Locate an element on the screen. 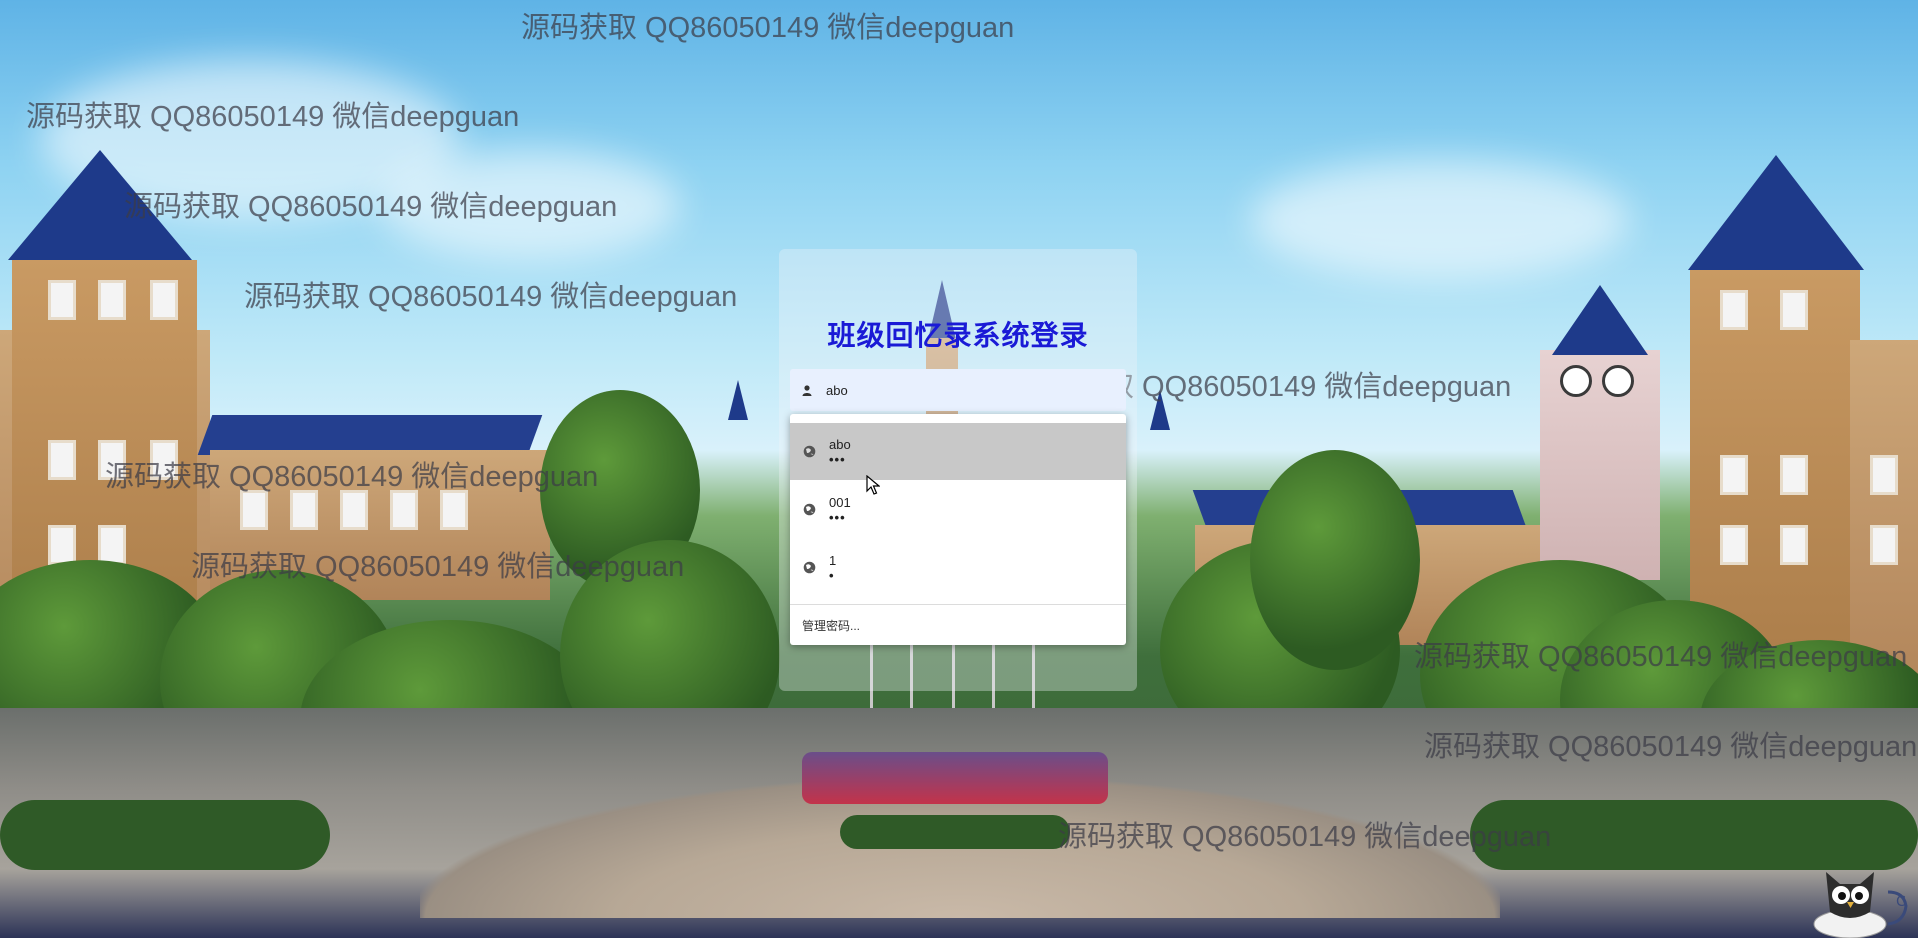 The width and height of the screenshot is (1918, 943). mouse-cursor-icon is located at coordinates (873, 487).